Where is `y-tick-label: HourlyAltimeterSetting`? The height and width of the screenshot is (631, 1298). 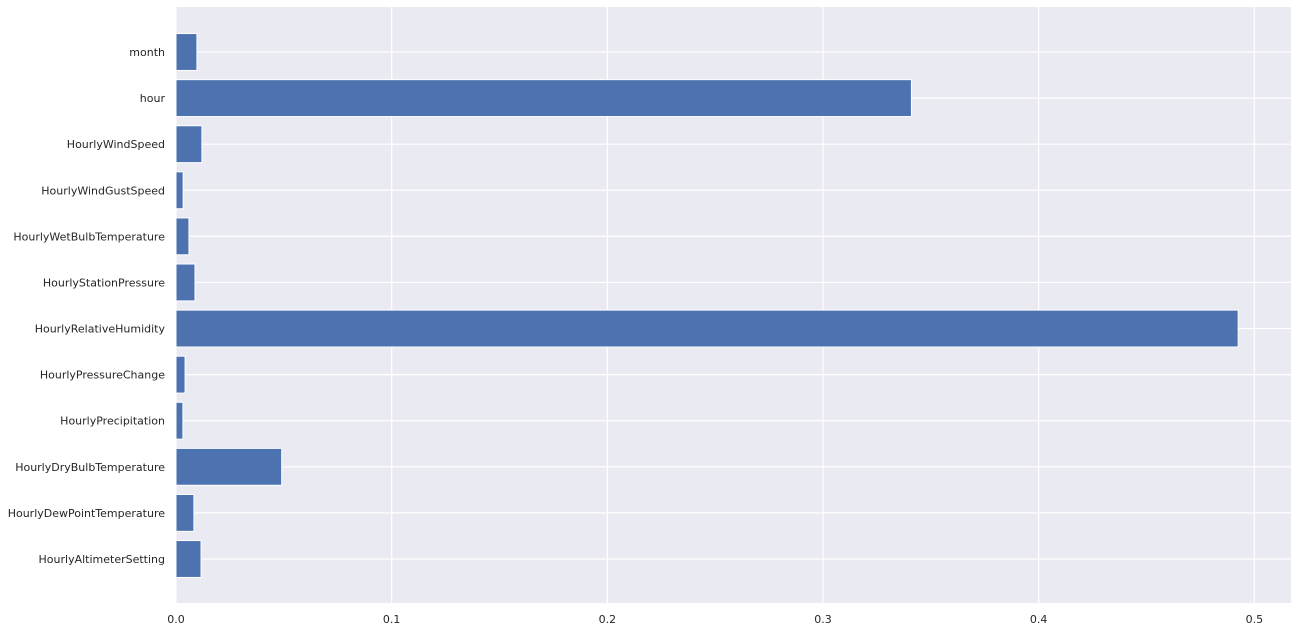
y-tick-label: HourlyAltimeterSetting is located at coordinates (102, 559).